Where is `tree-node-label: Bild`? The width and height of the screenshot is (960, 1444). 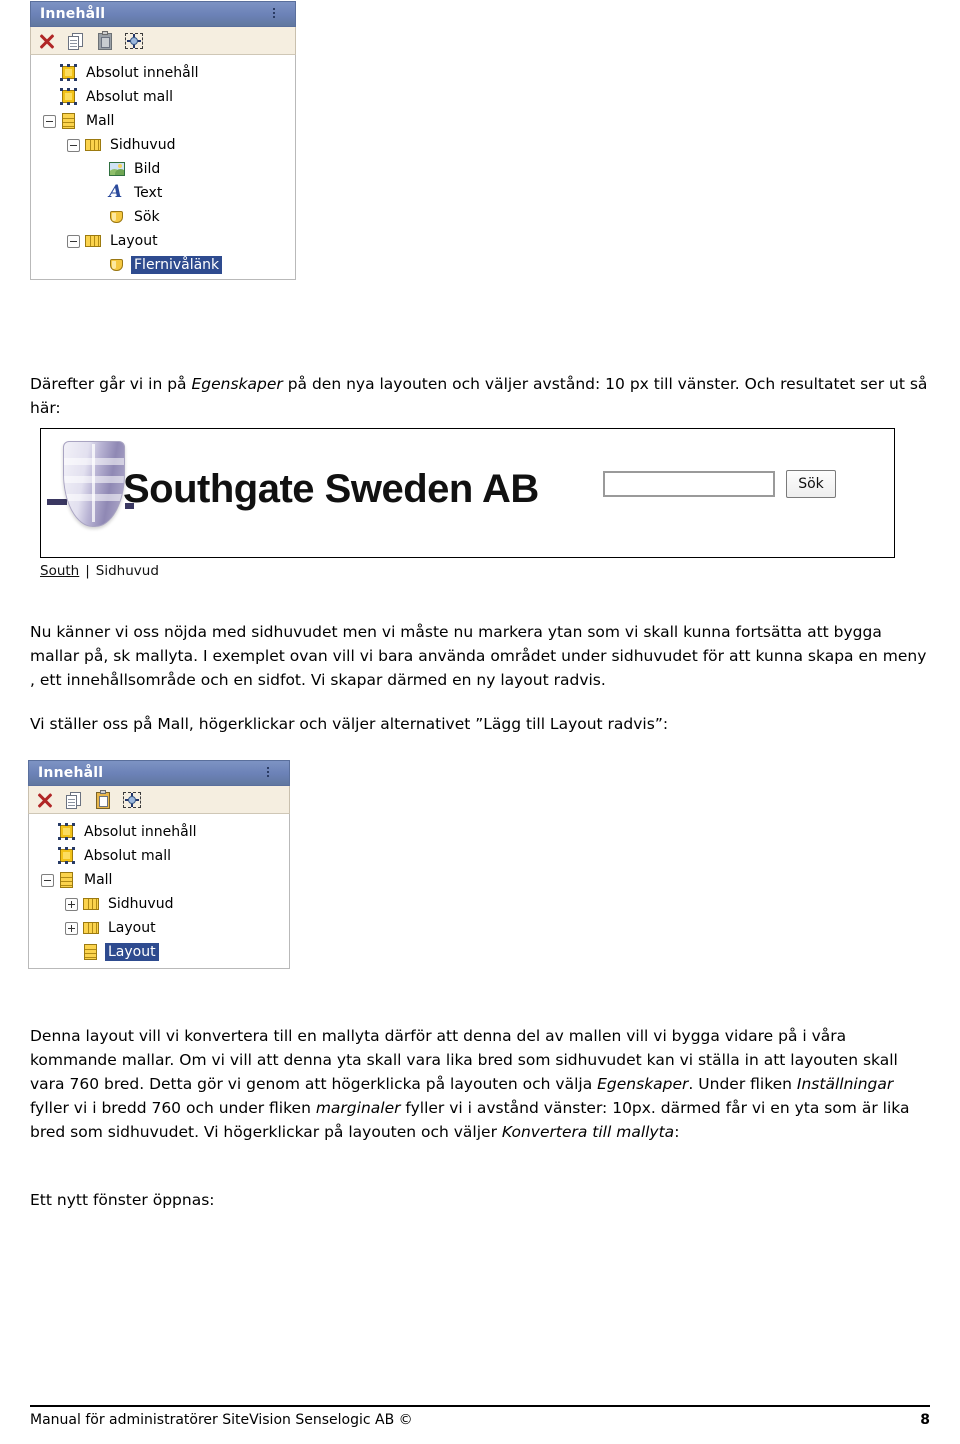
tree-node-label: Bild is located at coordinates (147, 169).